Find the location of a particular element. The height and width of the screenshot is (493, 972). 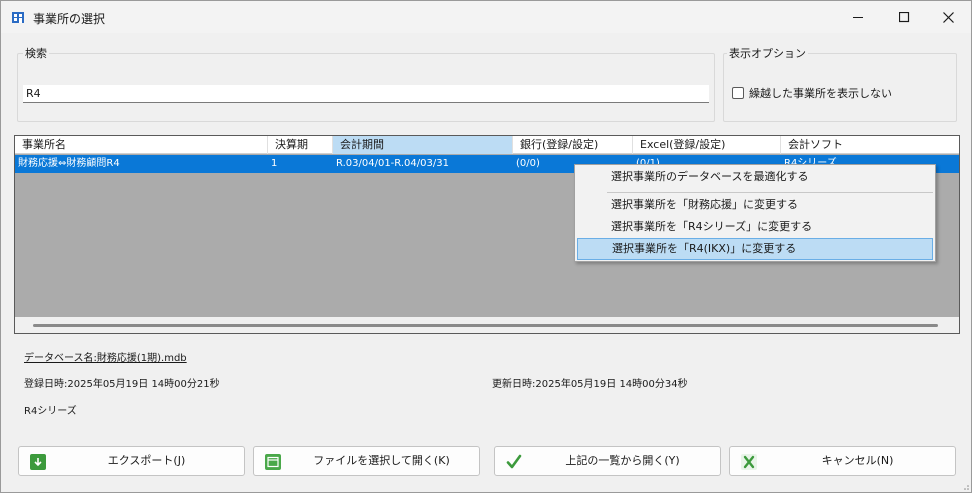

cell-fiscal-term: 1 is located at coordinates (274, 163).